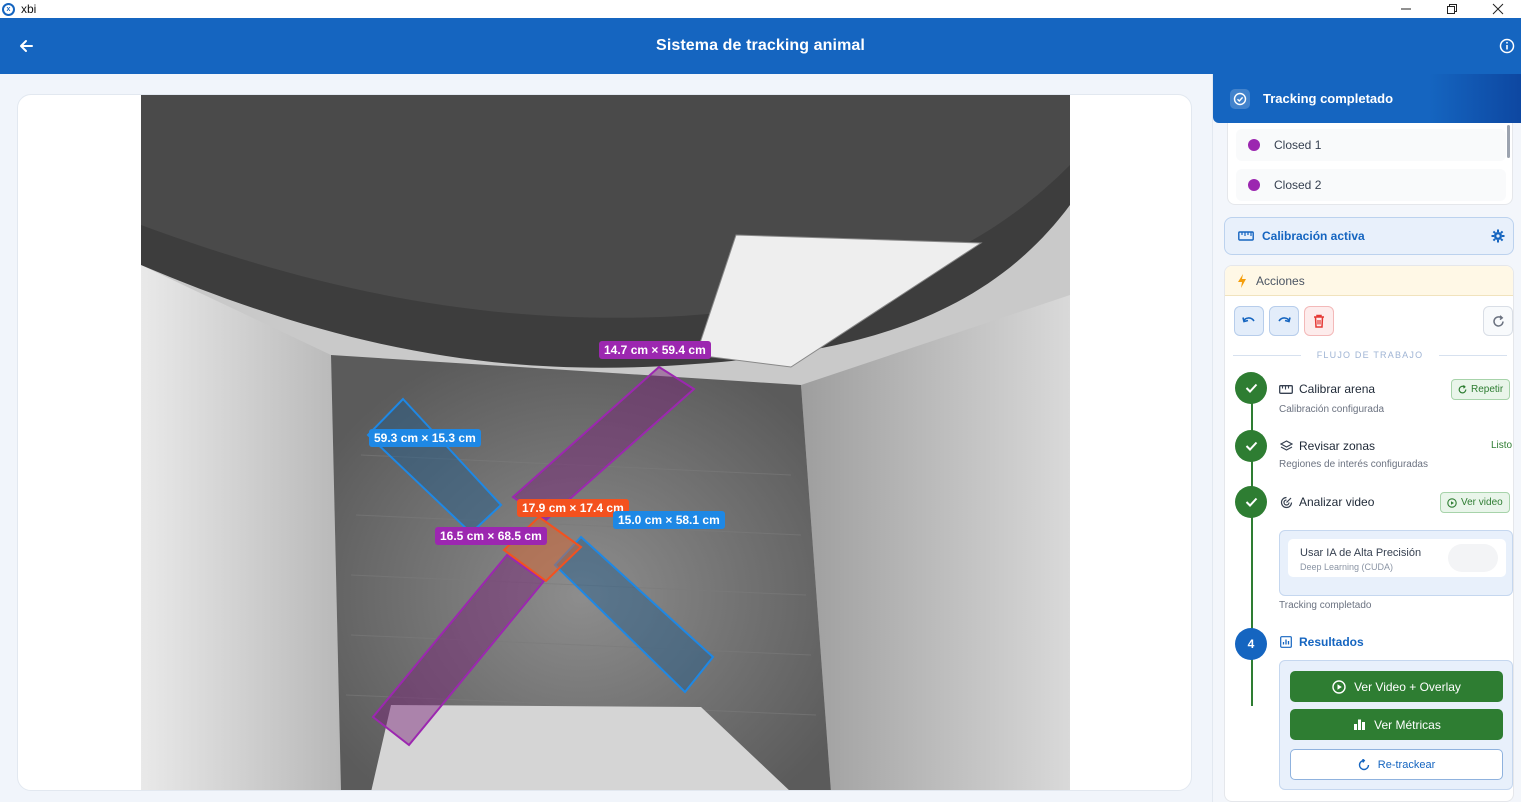  I want to click on view-metrics-button: Ver Métricas, so click(1396, 724).